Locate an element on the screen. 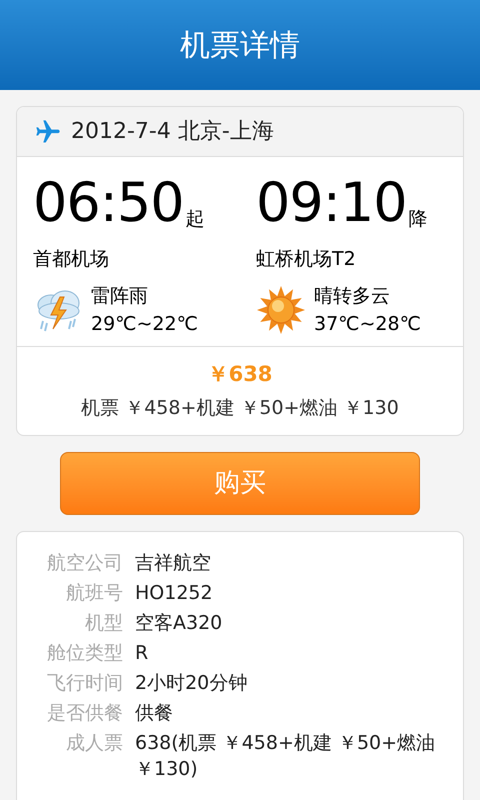  detail-value: 供餐 is located at coordinates (154, 713).